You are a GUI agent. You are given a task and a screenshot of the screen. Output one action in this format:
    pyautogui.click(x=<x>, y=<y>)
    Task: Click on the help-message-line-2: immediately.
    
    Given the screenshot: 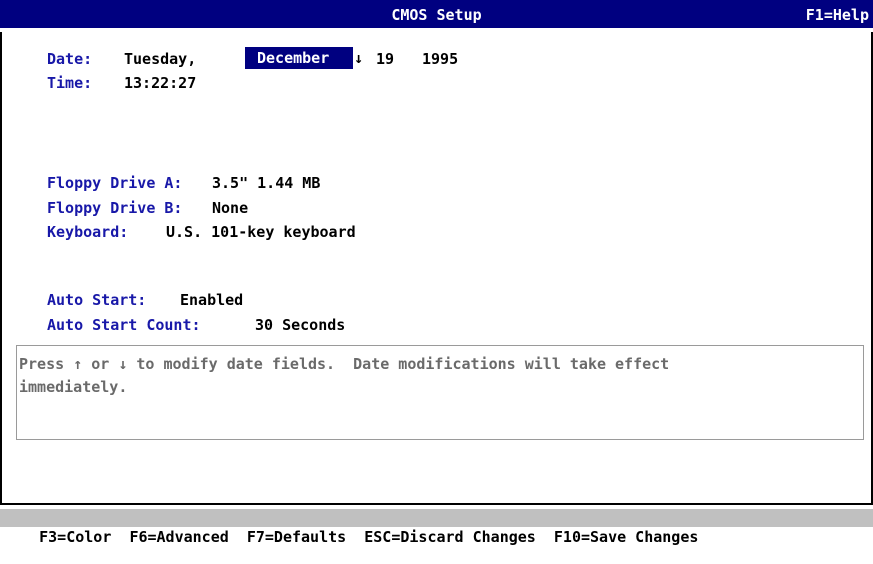 What is the action you would take?
    pyautogui.click(x=73, y=387)
    